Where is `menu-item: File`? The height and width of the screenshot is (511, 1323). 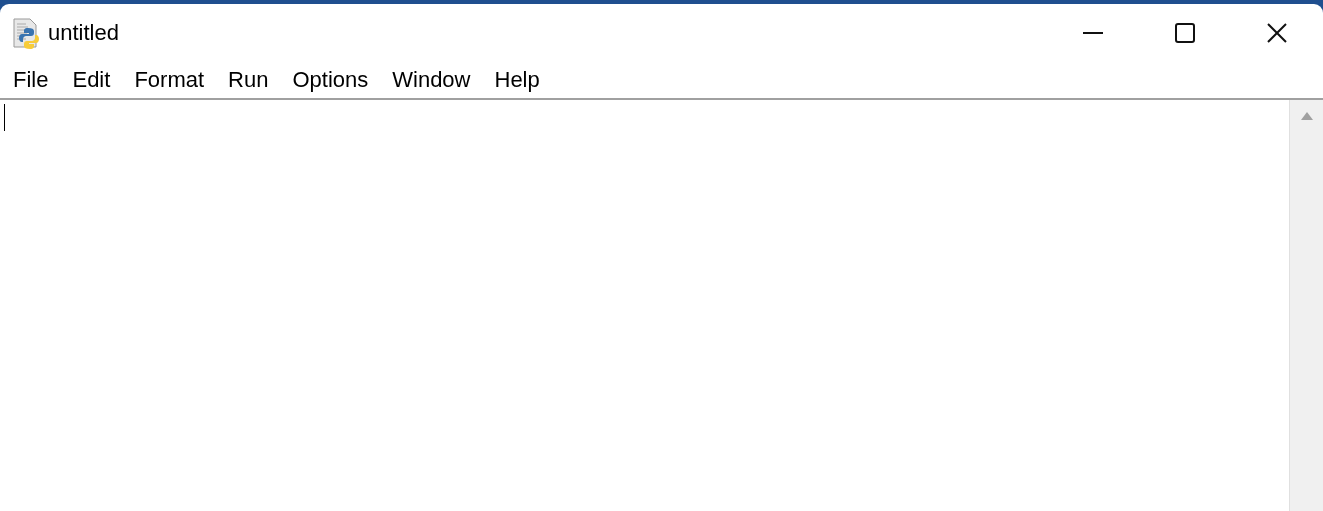 menu-item: File is located at coordinates (31, 80).